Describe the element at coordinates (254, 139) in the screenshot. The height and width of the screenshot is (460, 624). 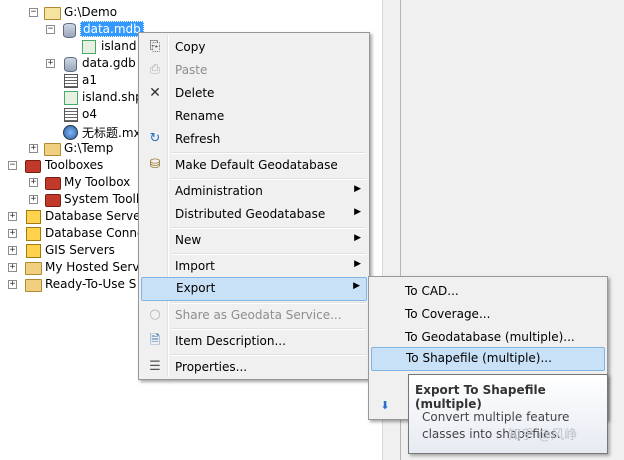
I see `menu-item-refresh: ↻ Refresh` at that location.